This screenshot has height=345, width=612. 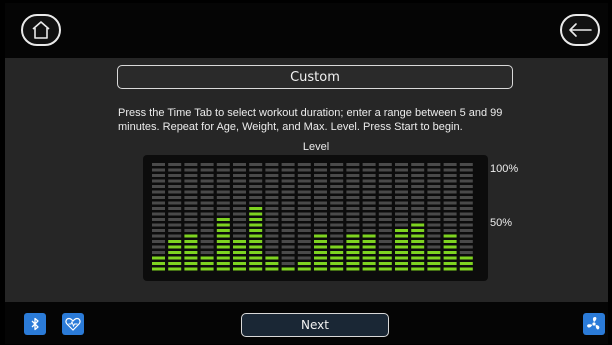 I want to click on program-title: Custom, so click(x=315, y=77).